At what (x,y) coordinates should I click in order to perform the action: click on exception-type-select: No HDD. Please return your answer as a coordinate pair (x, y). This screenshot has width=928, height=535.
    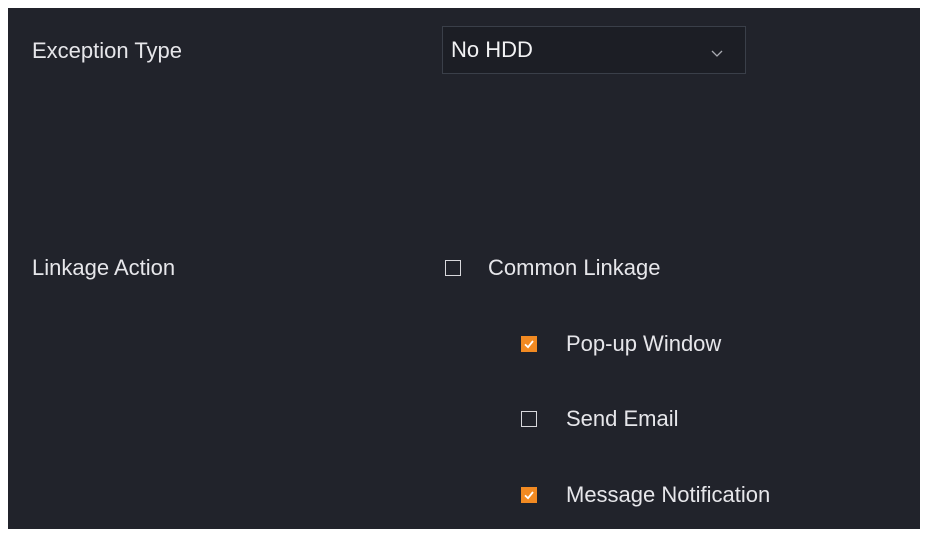
    Looking at the image, I should click on (594, 50).